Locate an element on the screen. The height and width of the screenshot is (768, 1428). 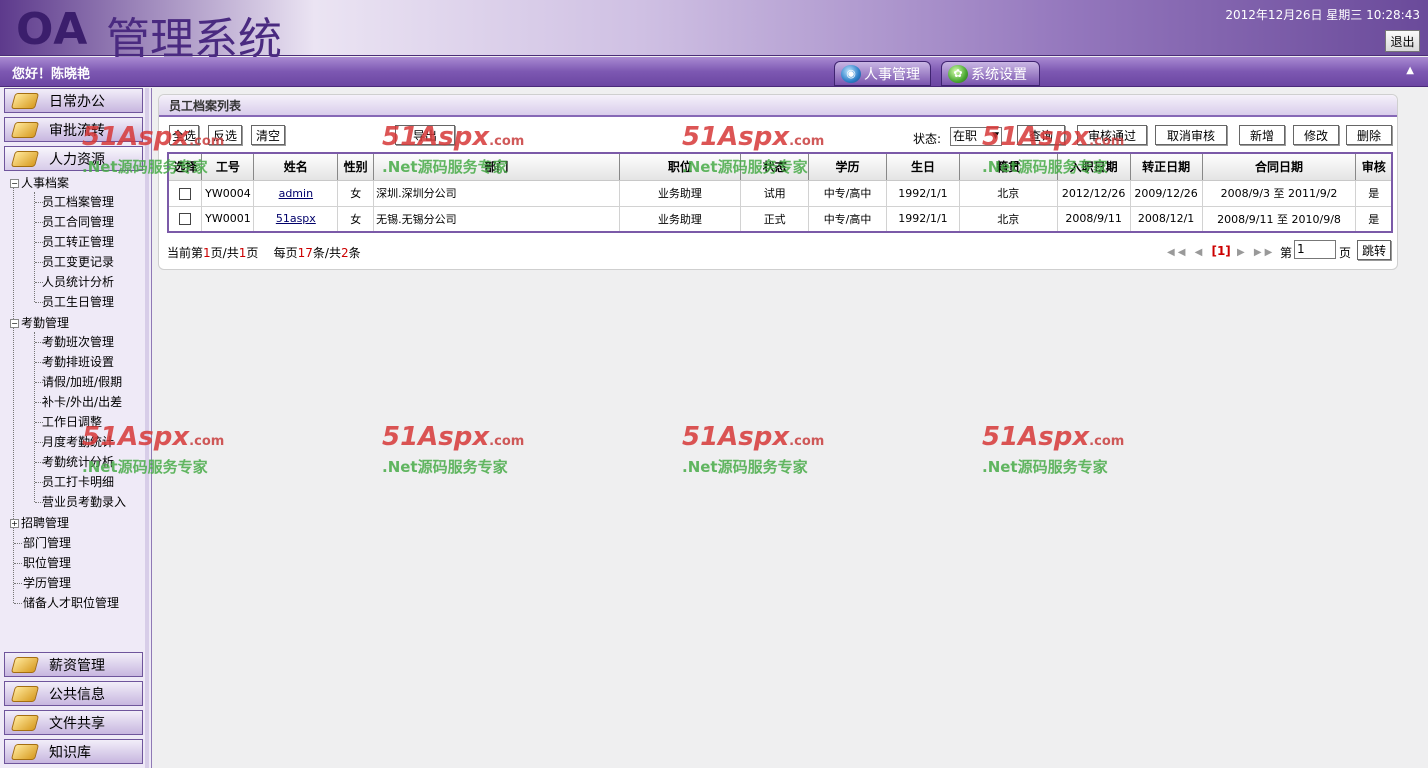
row-checkbox-cell is located at coordinates (185, 193).